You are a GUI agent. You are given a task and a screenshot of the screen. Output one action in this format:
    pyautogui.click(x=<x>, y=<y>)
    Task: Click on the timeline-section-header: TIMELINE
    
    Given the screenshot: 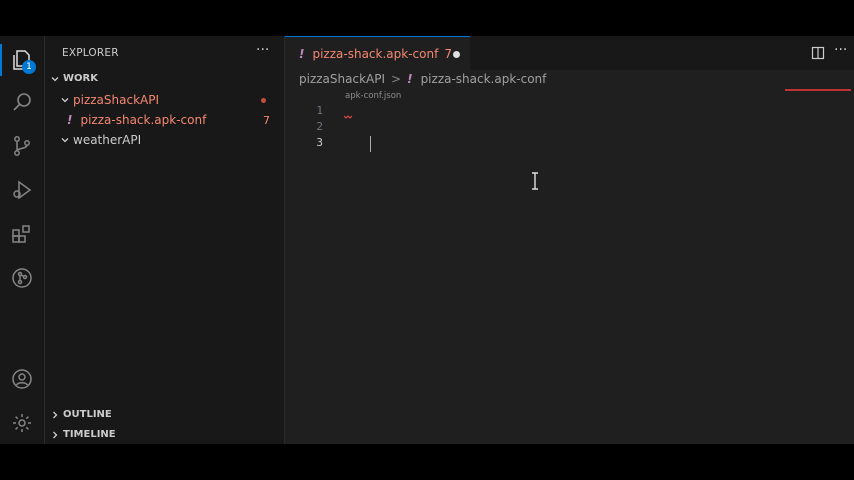 What is the action you would take?
    pyautogui.click(x=80, y=434)
    